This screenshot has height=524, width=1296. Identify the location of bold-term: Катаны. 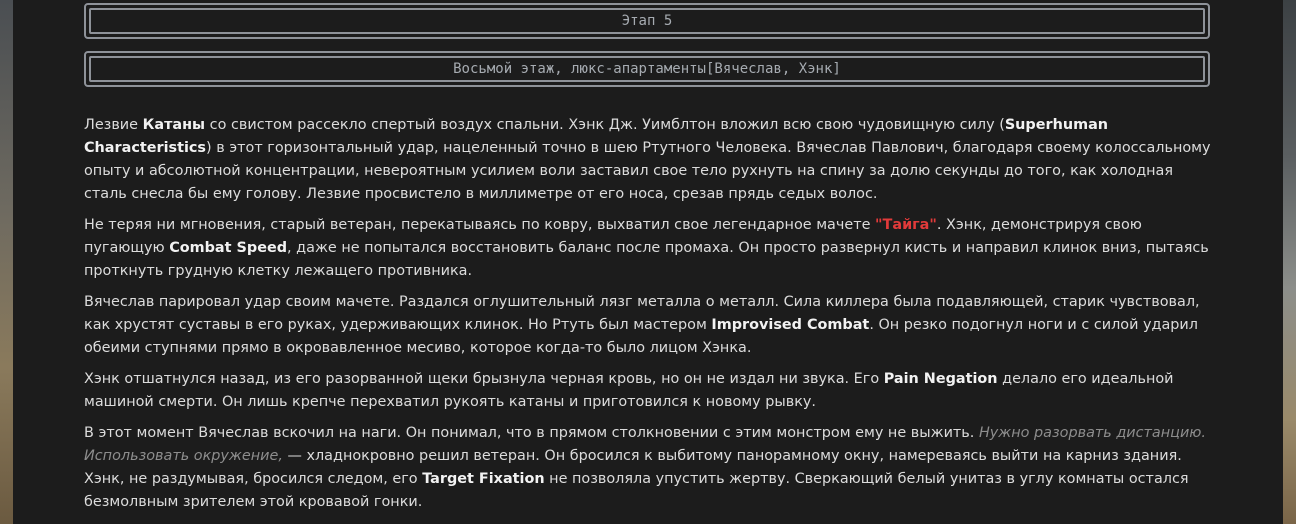
(174, 125).